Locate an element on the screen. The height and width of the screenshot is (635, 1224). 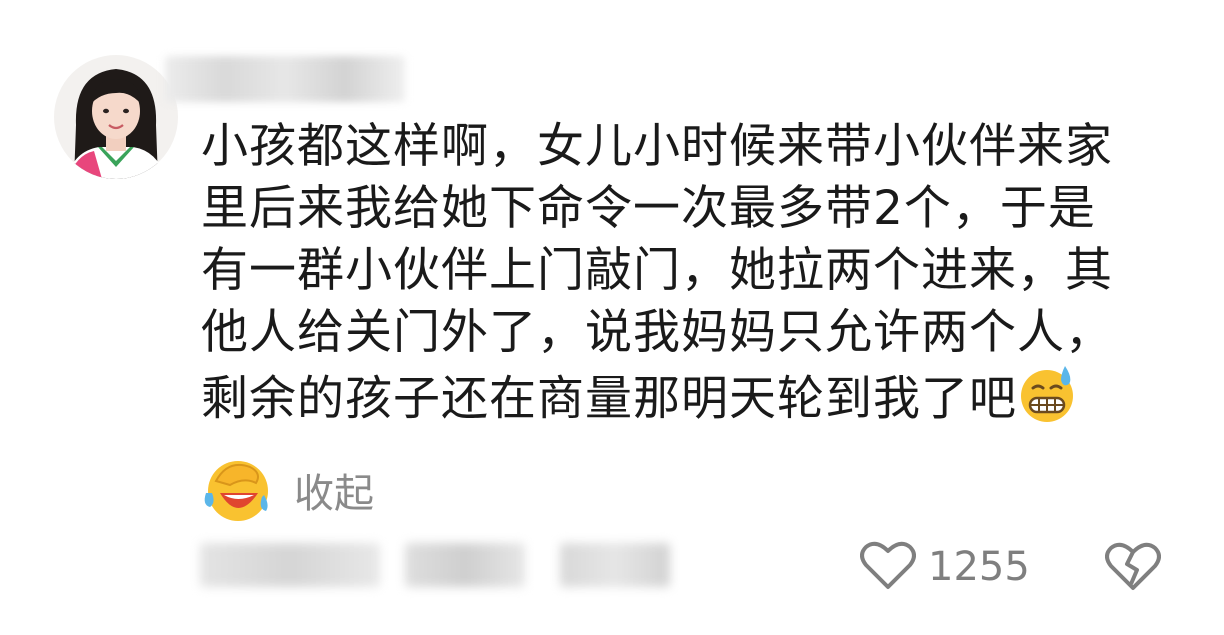
comment-line: 小孩都这样啊，女儿小时候来带小伙伴来家 is located at coordinates (657, 146).